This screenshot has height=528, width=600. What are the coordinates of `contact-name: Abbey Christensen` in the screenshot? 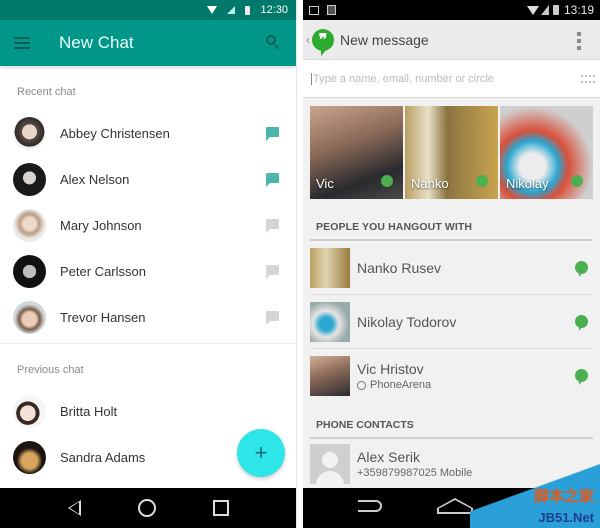 It's located at (115, 133).